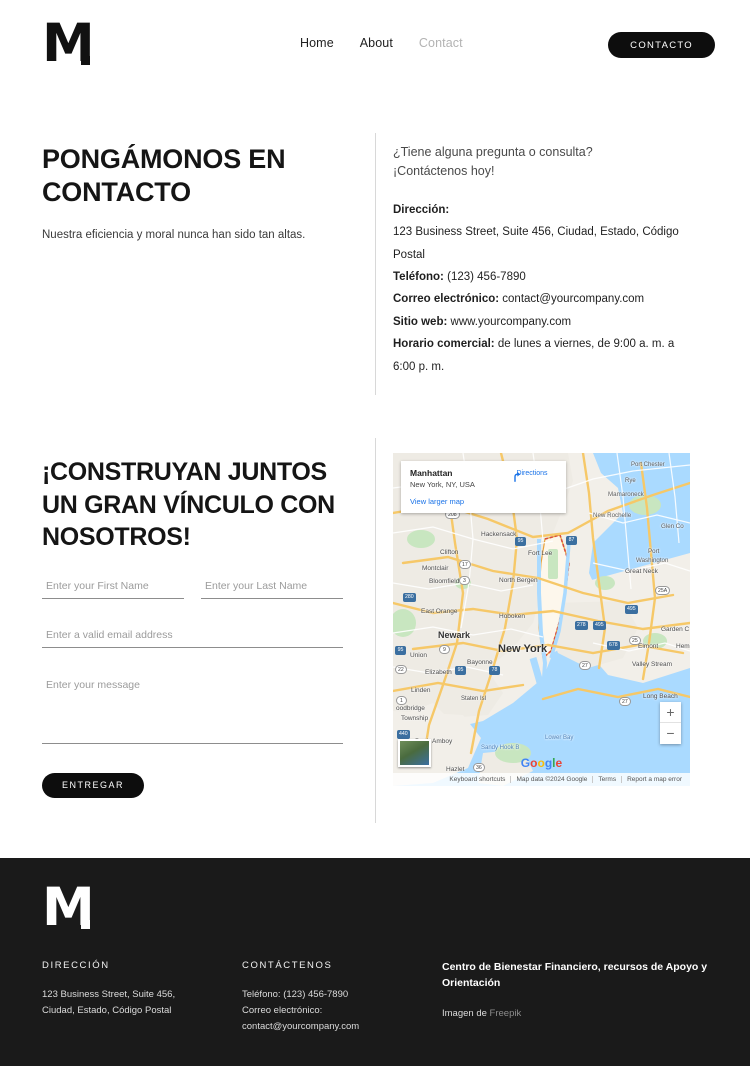 This screenshot has height=1066, width=750. Describe the element at coordinates (652, 560) in the screenshot. I see `map-label: Washington` at that location.